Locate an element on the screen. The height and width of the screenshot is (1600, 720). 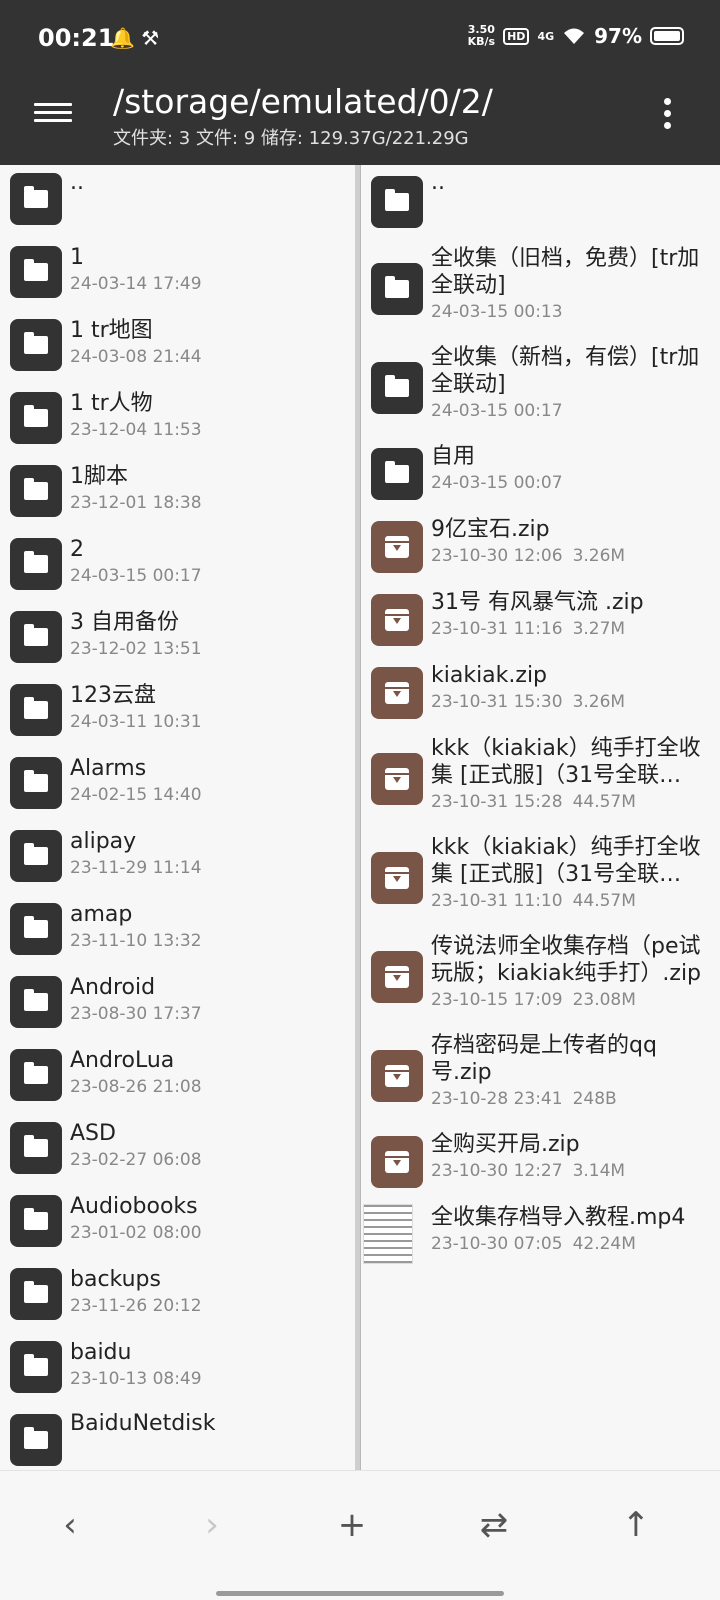
swap-panes-button: ⇄ is located at coordinates (494, 1525).